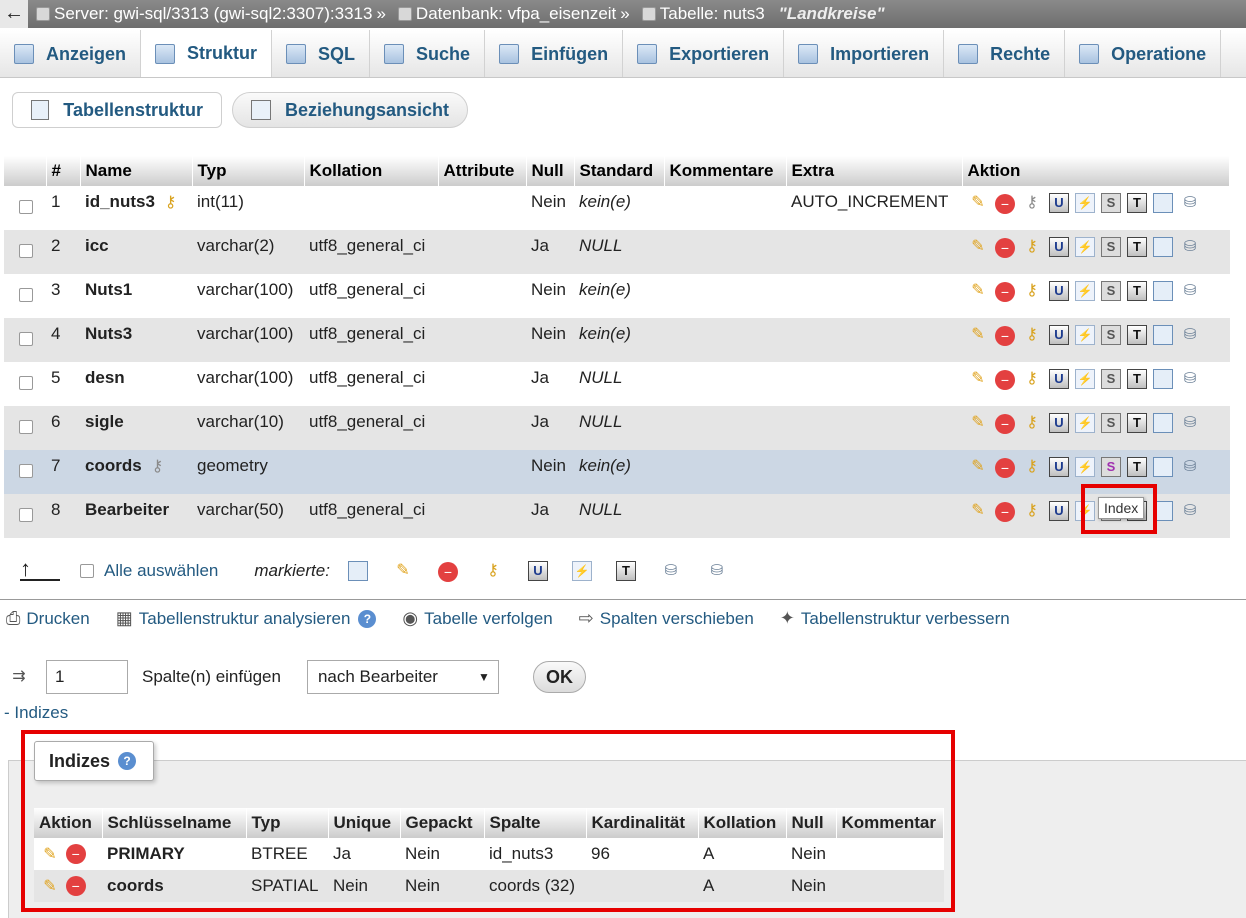  What do you see at coordinates (895, 618) in the screenshot?
I see `improve-link: ✦ Tabellenstruktur verbessern` at bounding box center [895, 618].